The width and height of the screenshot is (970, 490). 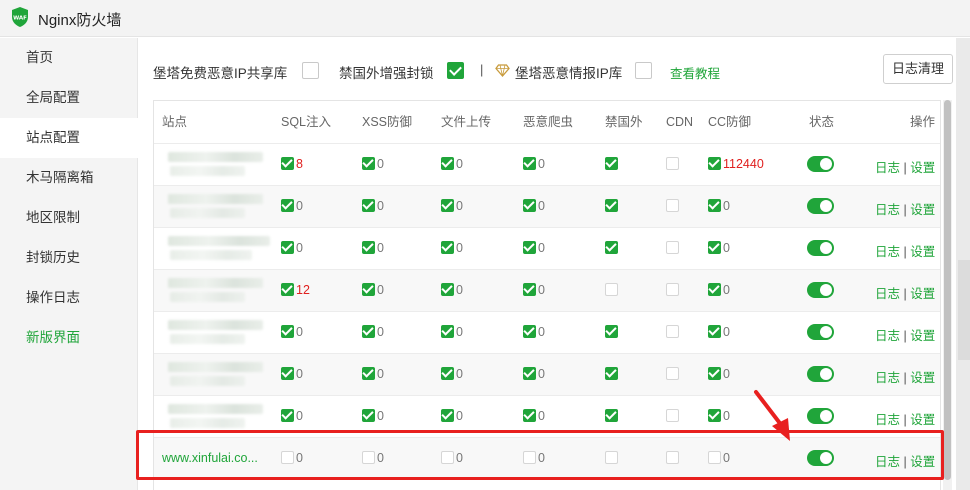 What do you see at coordinates (541, 164) in the screenshot?
I see `crawler-count: 0` at bounding box center [541, 164].